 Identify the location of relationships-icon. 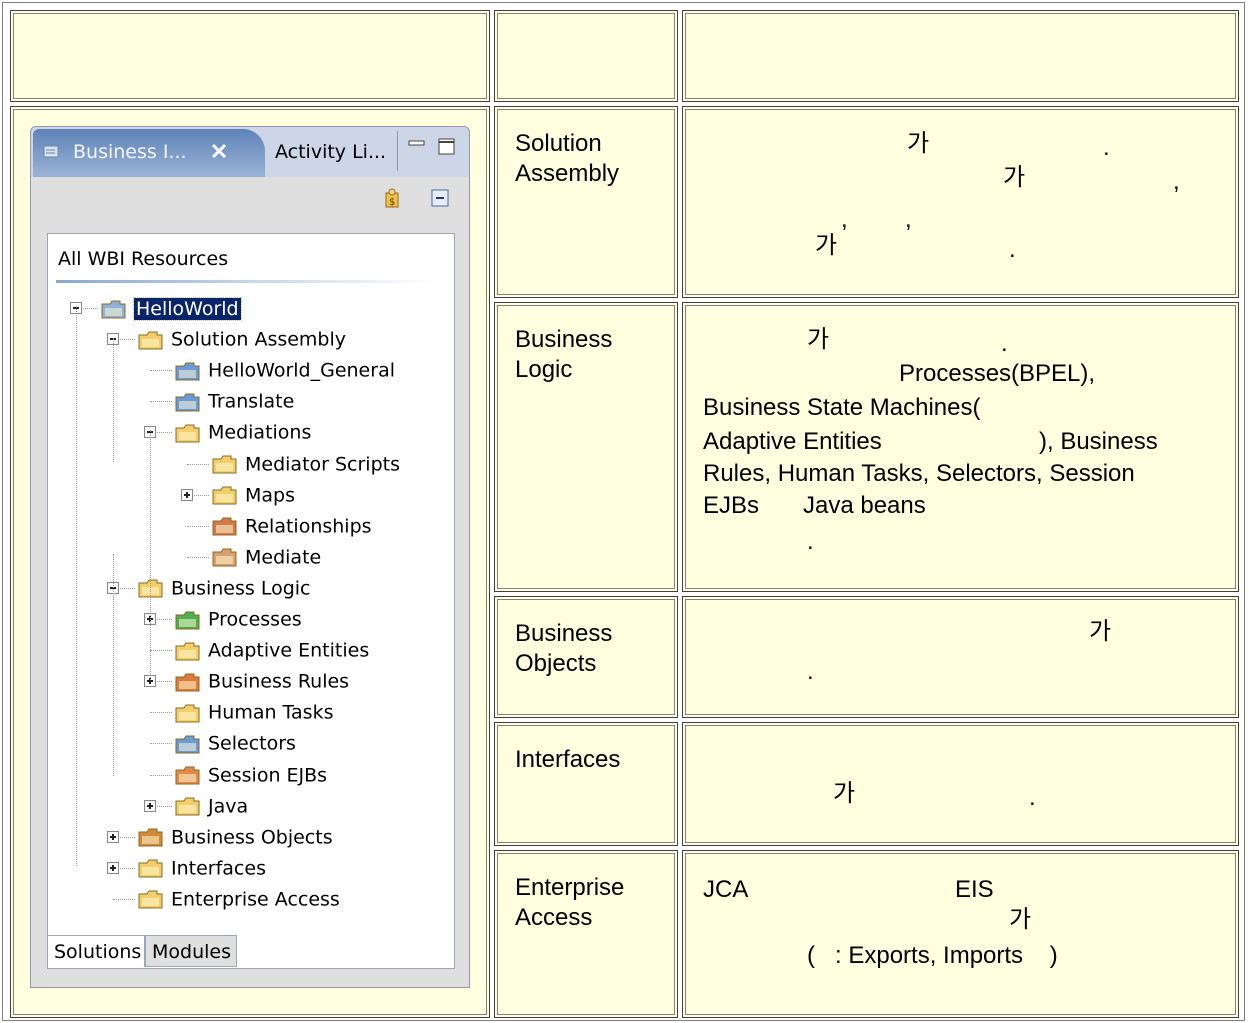
(225, 526).